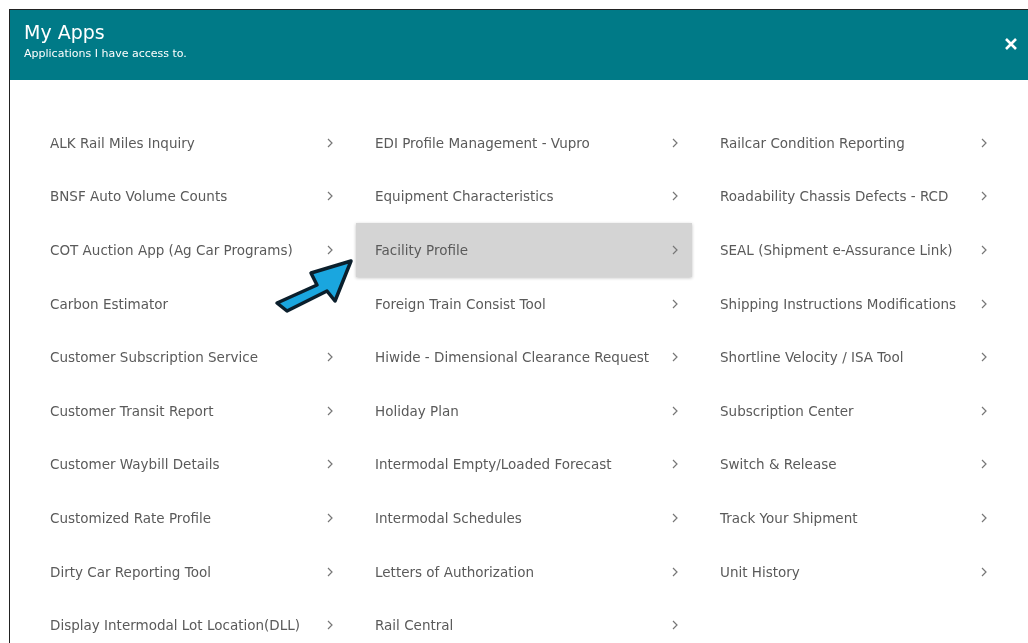 This screenshot has height=643, width=1028. What do you see at coordinates (836, 250) in the screenshot?
I see `app-link: SEAL (Shipment e-Assurance Link)` at bounding box center [836, 250].